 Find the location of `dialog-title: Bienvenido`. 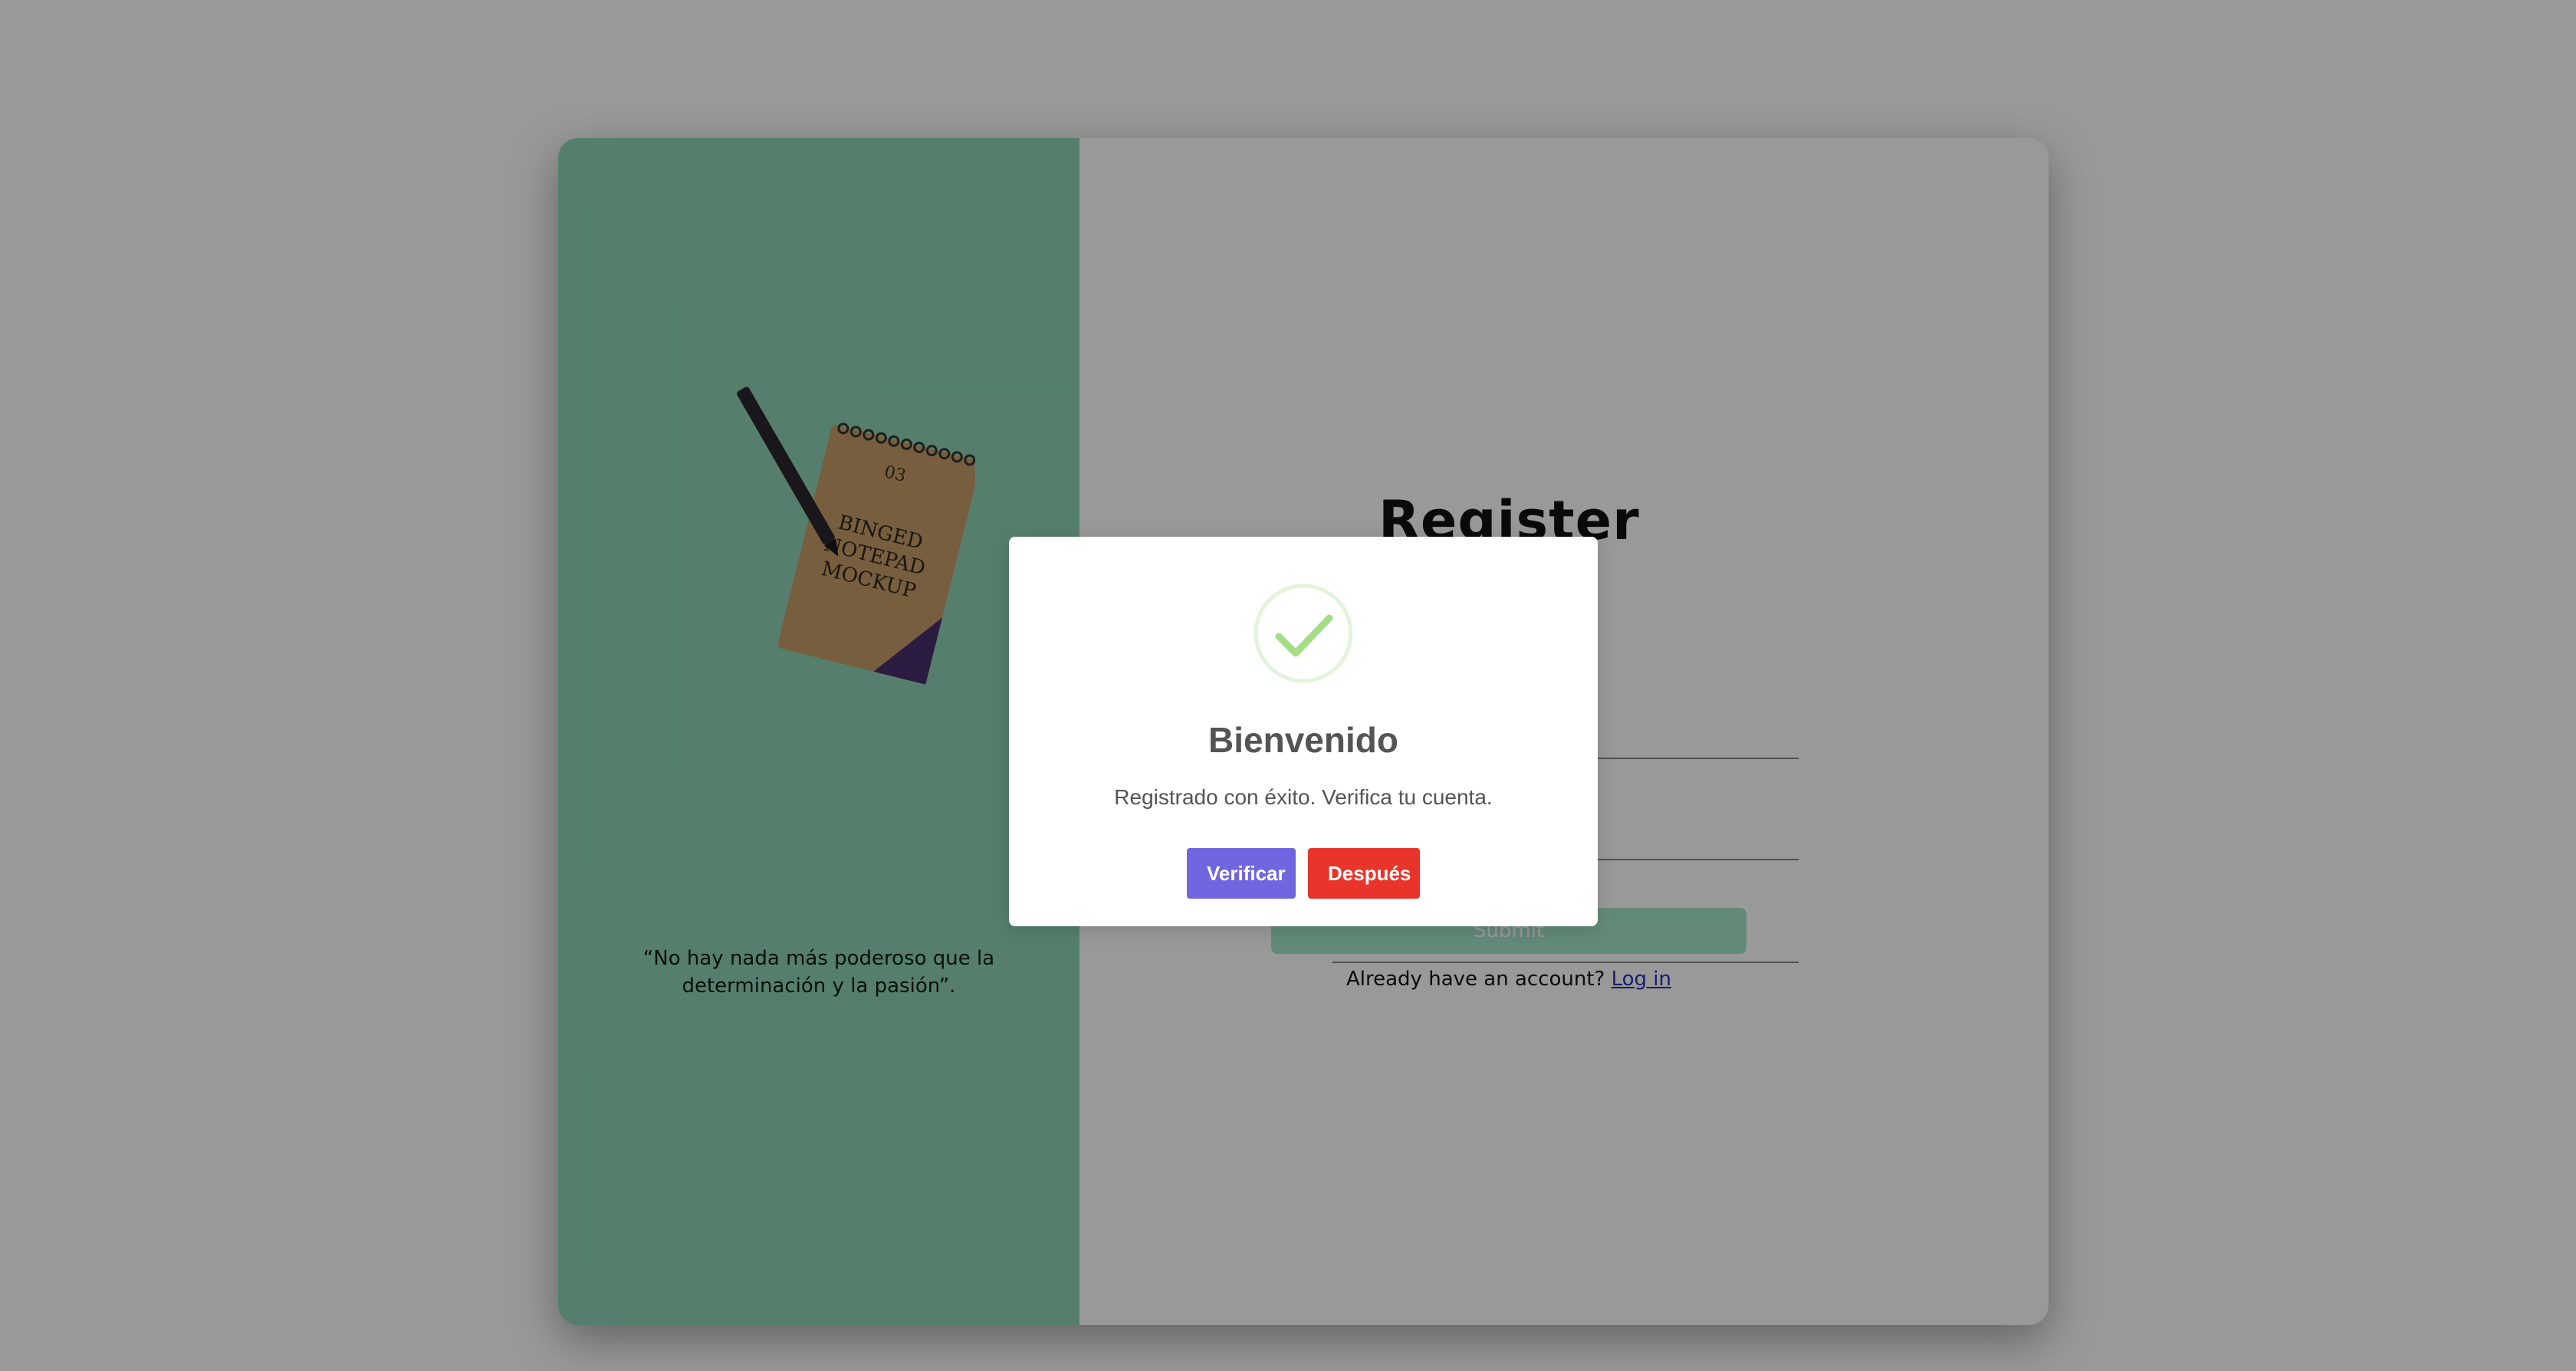

dialog-title: Bienvenido is located at coordinates (1303, 740).